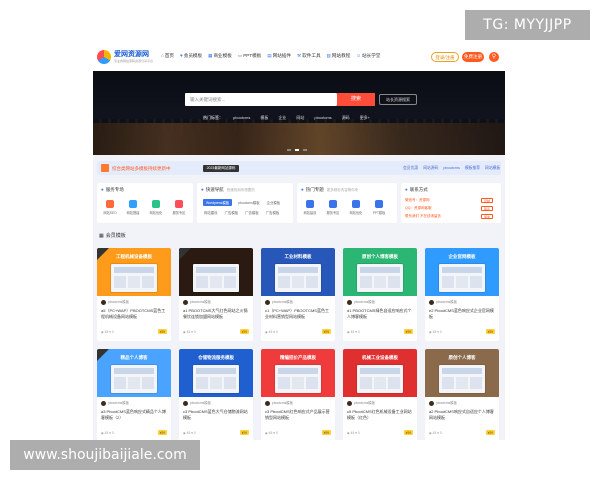 This screenshot has height=480, width=600. What do you see at coordinates (462, 415) in the screenshot?
I see `card-title: a2 PbootCMS响应式自适应个人博客网站模板` at bounding box center [462, 415].